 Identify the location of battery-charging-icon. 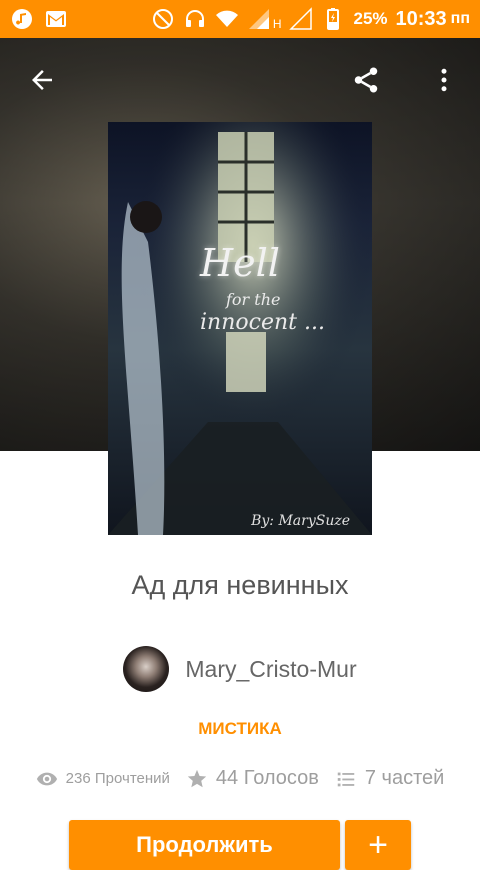
(333, 19).